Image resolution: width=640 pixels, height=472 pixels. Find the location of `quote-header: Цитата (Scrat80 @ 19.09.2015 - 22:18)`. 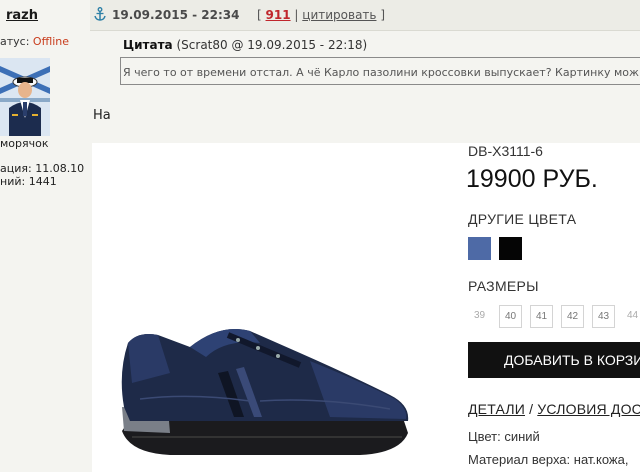

quote-header: Цитата (Scrat80 @ 19.09.2015 - 22:18) is located at coordinates (245, 45).